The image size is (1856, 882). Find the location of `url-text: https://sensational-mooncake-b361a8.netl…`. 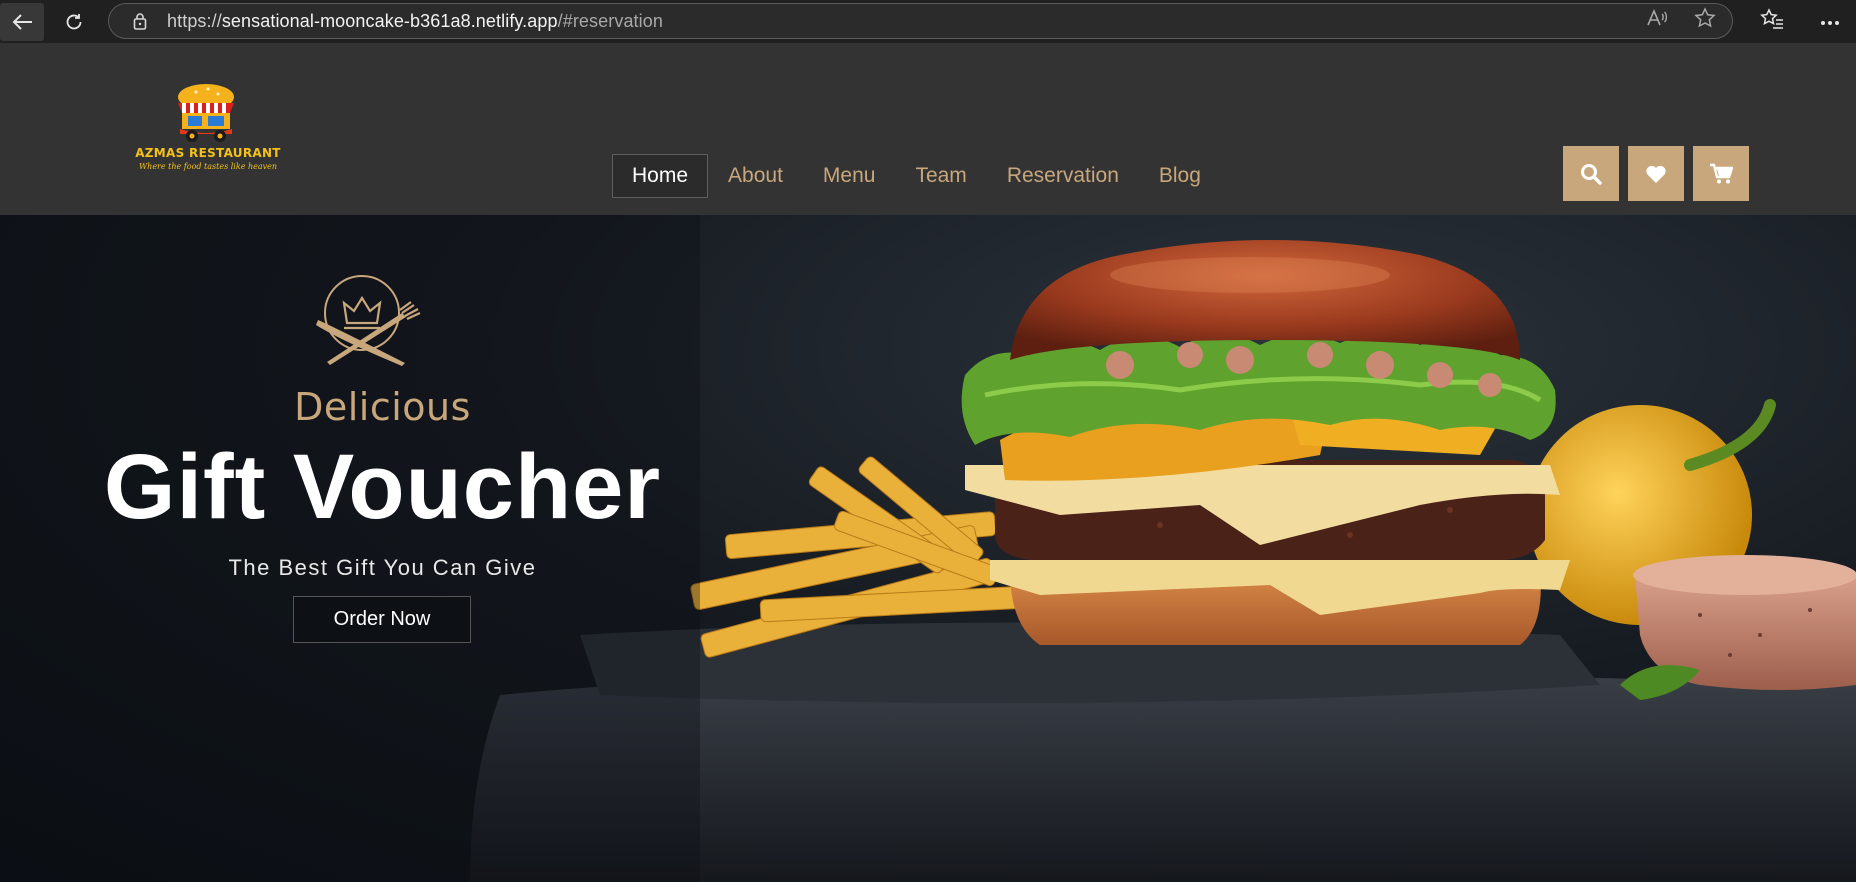

url-text: https://sensational-mooncake-b361a8.netl… is located at coordinates (415, 21).